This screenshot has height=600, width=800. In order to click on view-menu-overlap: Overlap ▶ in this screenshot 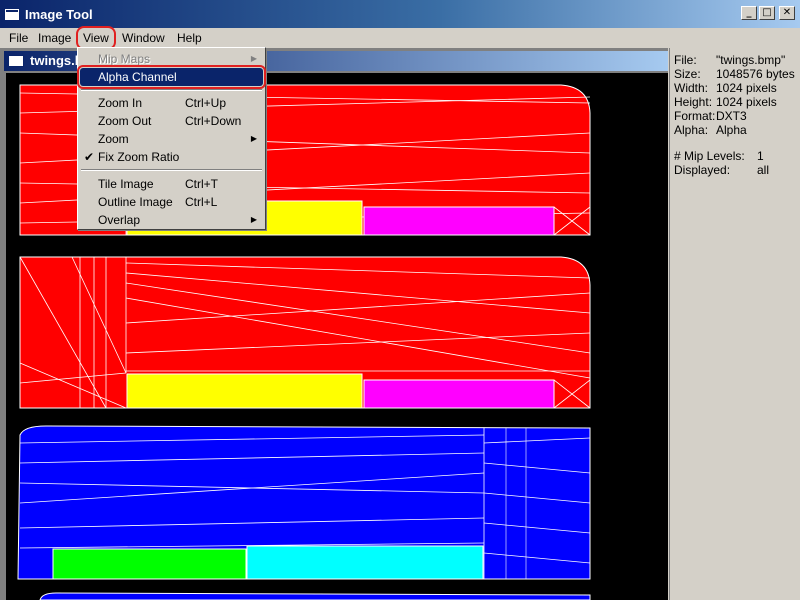, I will do `click(171, 220)`.